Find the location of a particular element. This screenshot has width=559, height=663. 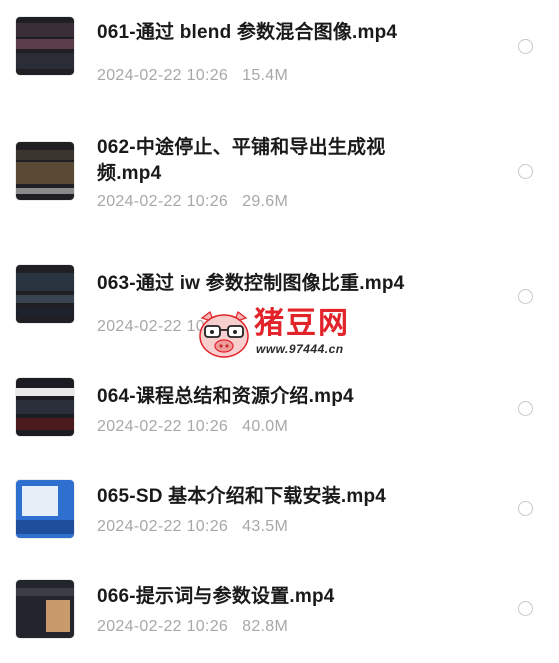

file-meta: 2024-02-22 10:26 29.6M is located at coordinates (192, 202).